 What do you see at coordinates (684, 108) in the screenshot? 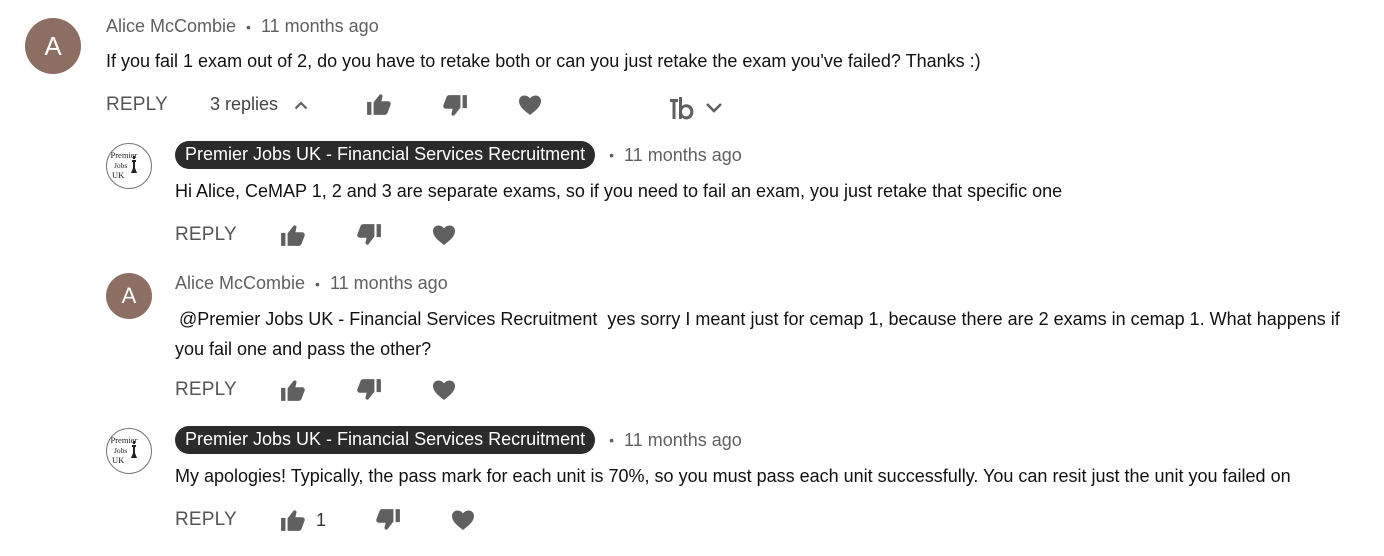
I see `tubebuddy-icon` at bounding box center [684, 108].